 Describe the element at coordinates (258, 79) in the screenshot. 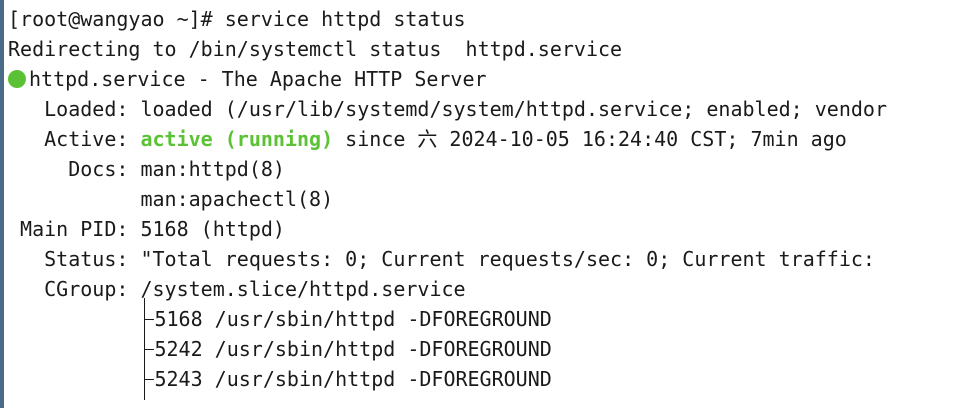

I see `unit-title: httpd.service - The Apache HTTP Server` at that location.